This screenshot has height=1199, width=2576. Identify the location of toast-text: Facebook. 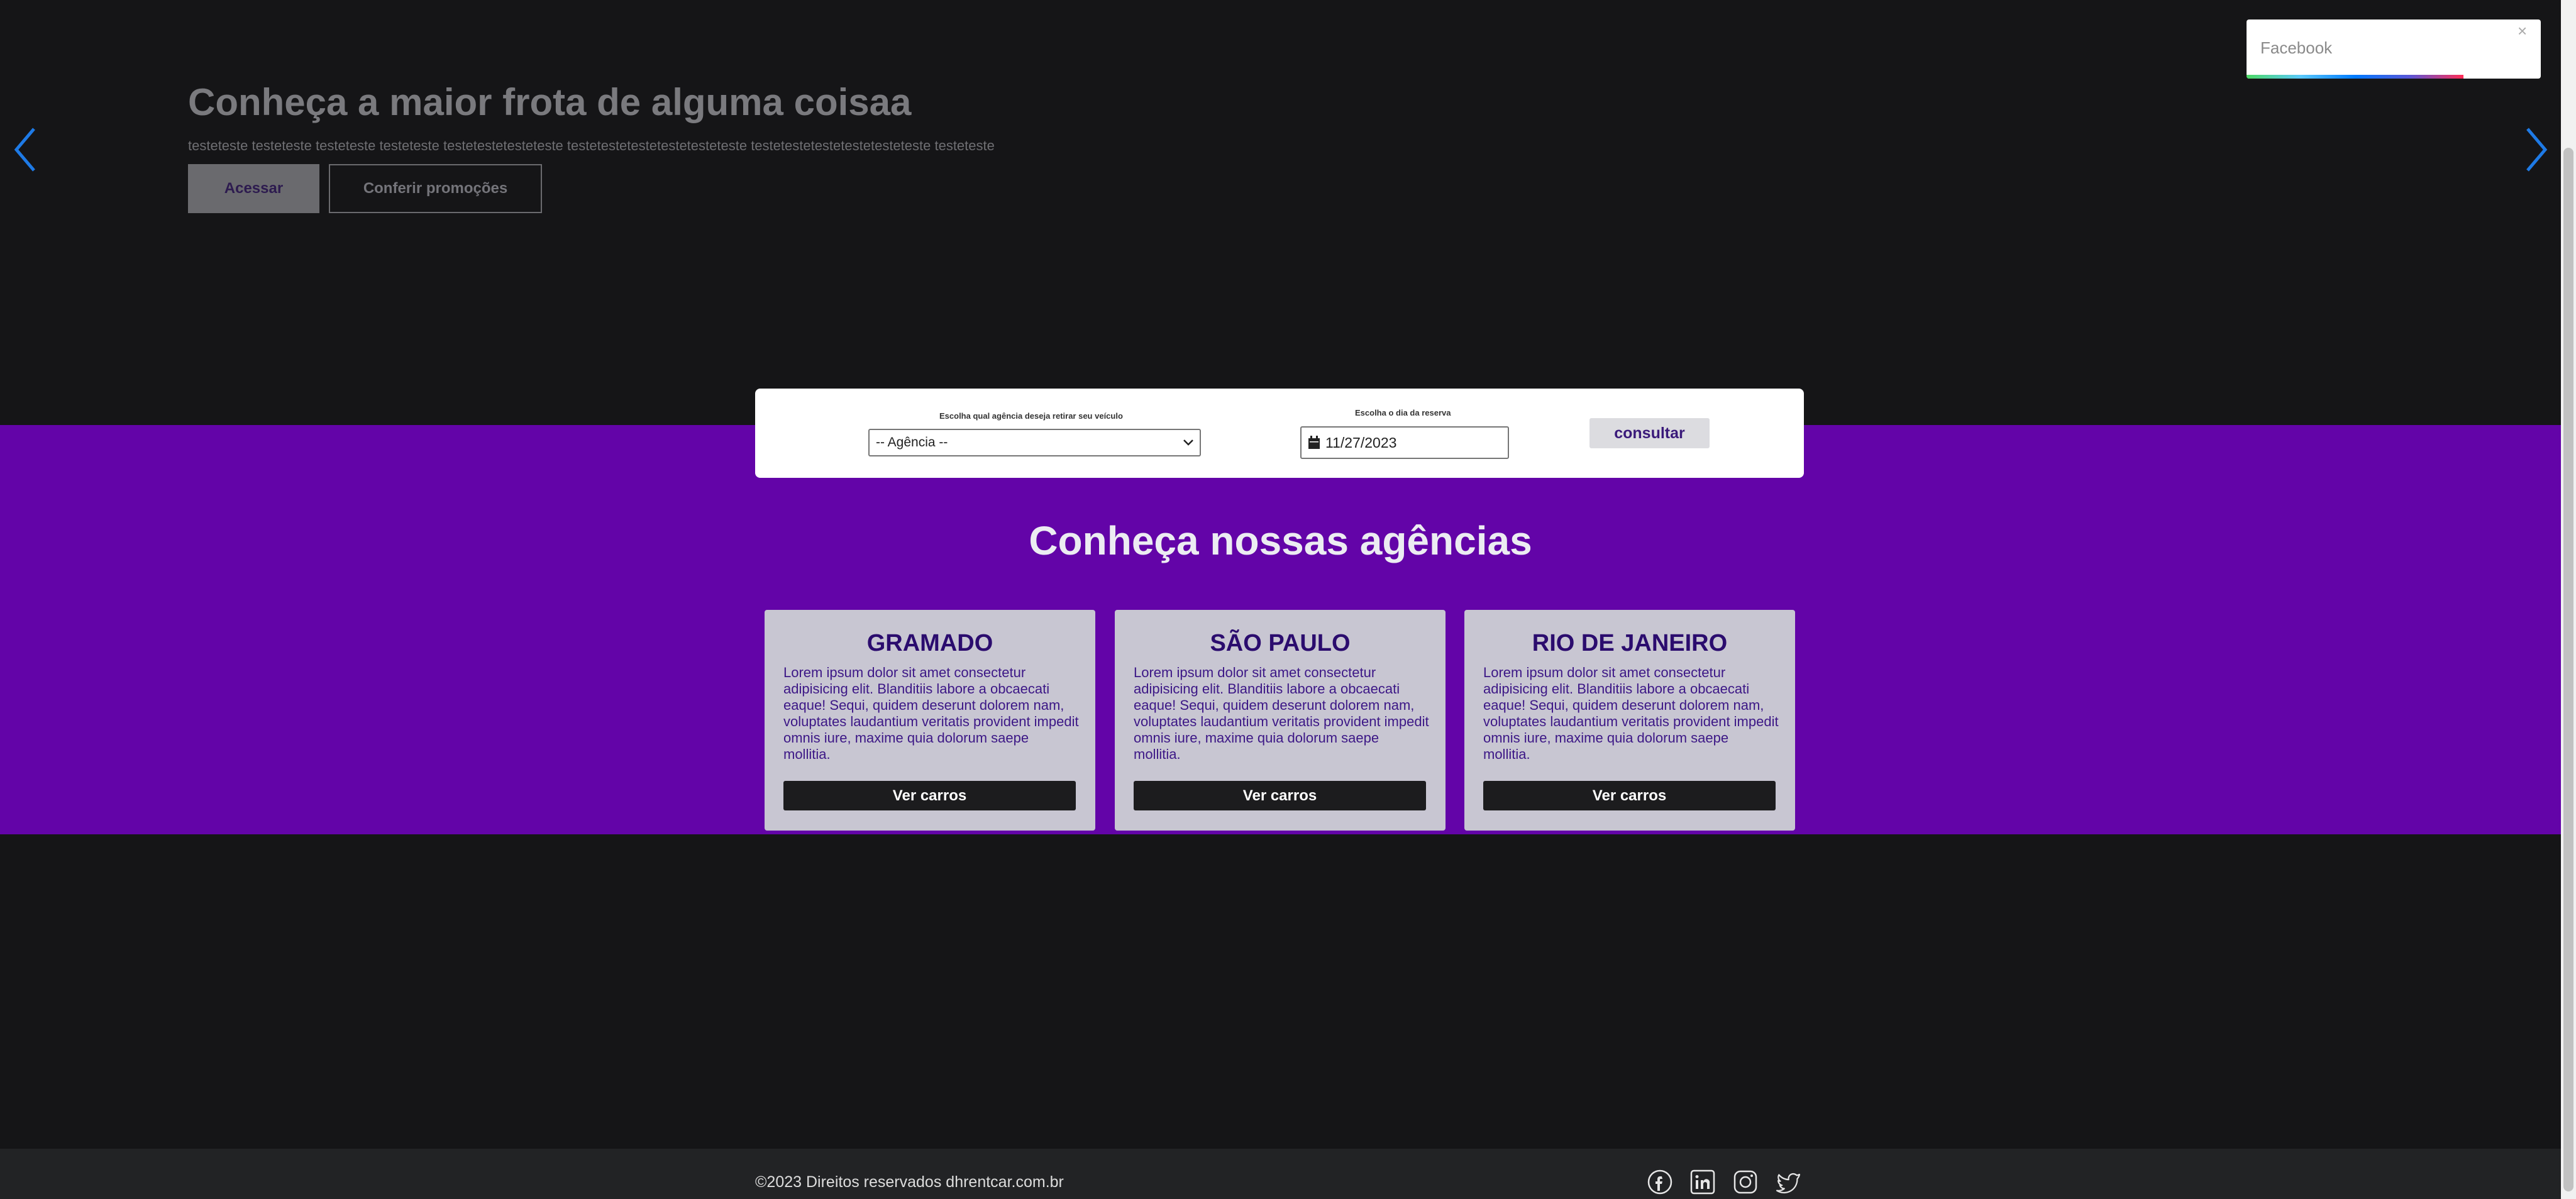
(2296, 47).